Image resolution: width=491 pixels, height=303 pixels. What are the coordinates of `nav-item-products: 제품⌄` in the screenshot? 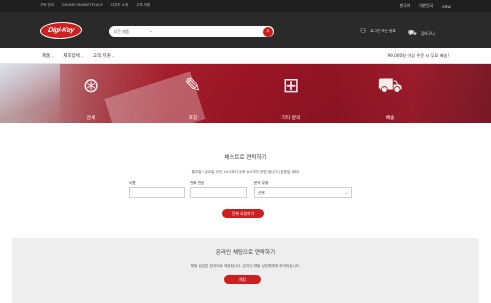 It's located at (48, 56).